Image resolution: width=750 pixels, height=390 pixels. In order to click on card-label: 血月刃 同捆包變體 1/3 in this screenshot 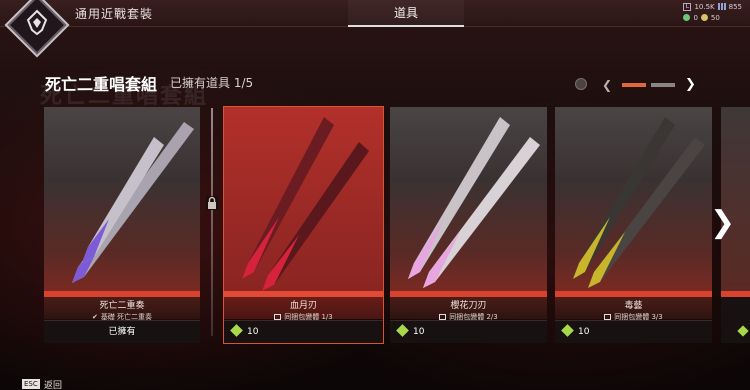, I will do `click(303, 309)`.